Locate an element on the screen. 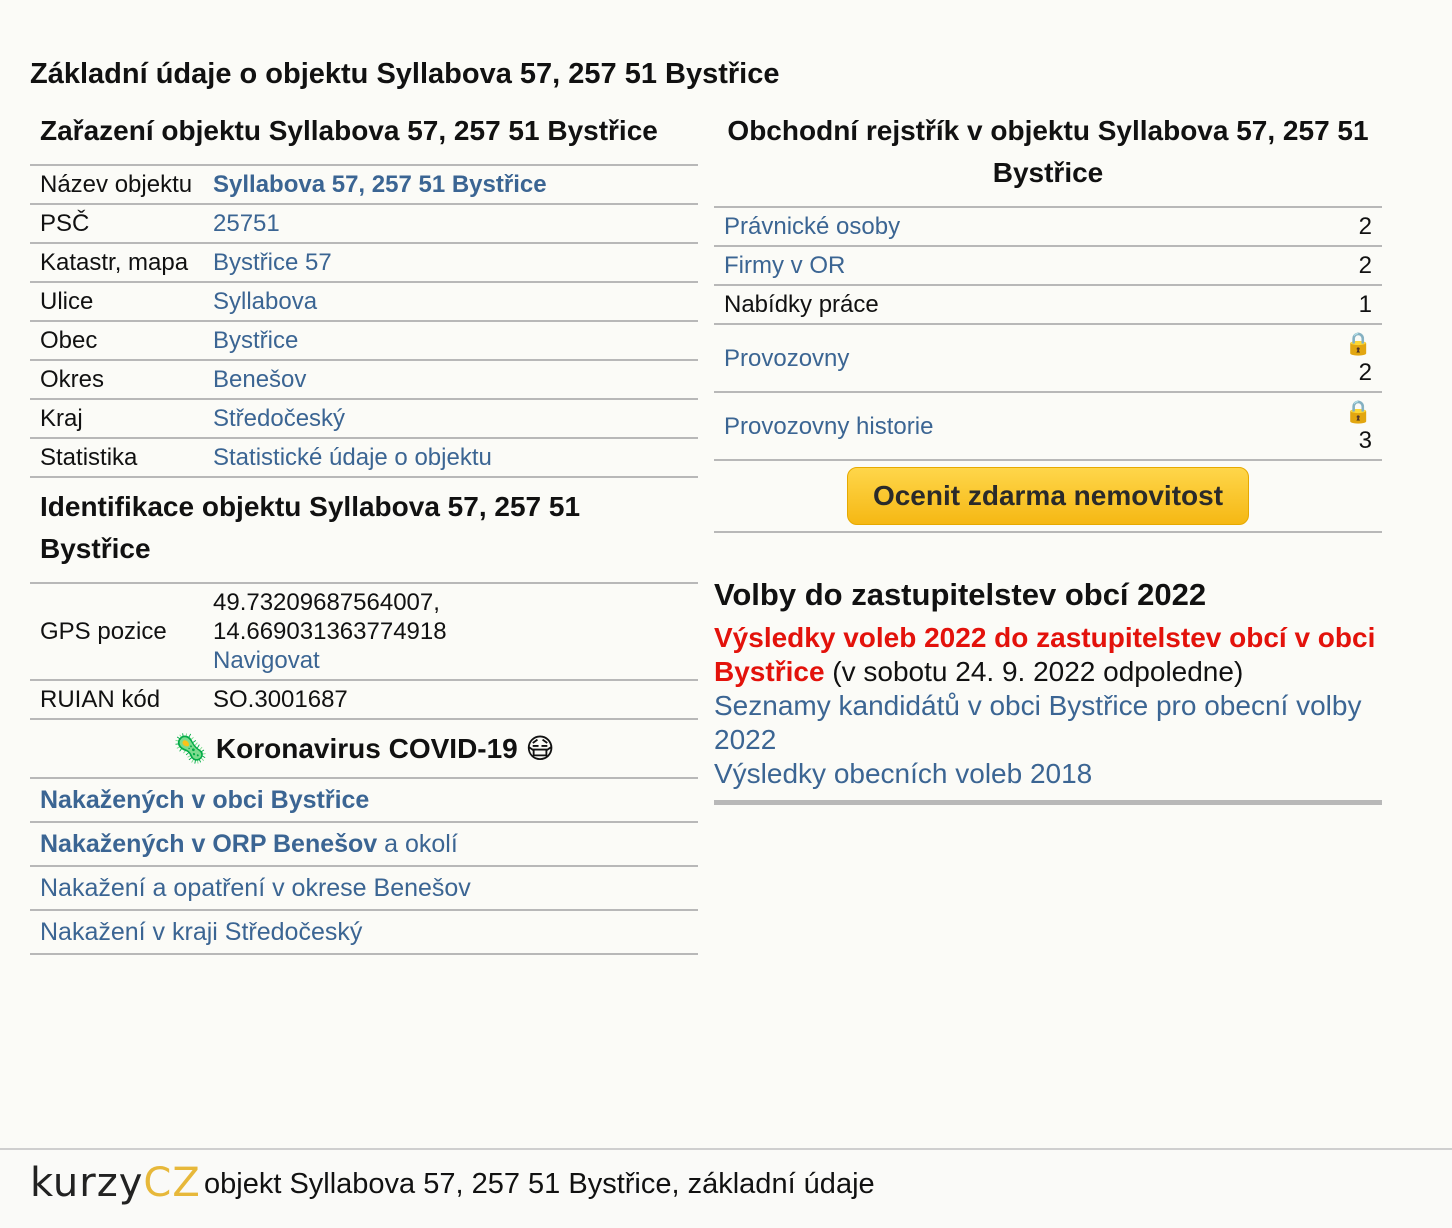 The width and height of the screenshot is (1452, 1228). row-value: Bystřice 57 is located at coordinates (450, 262).